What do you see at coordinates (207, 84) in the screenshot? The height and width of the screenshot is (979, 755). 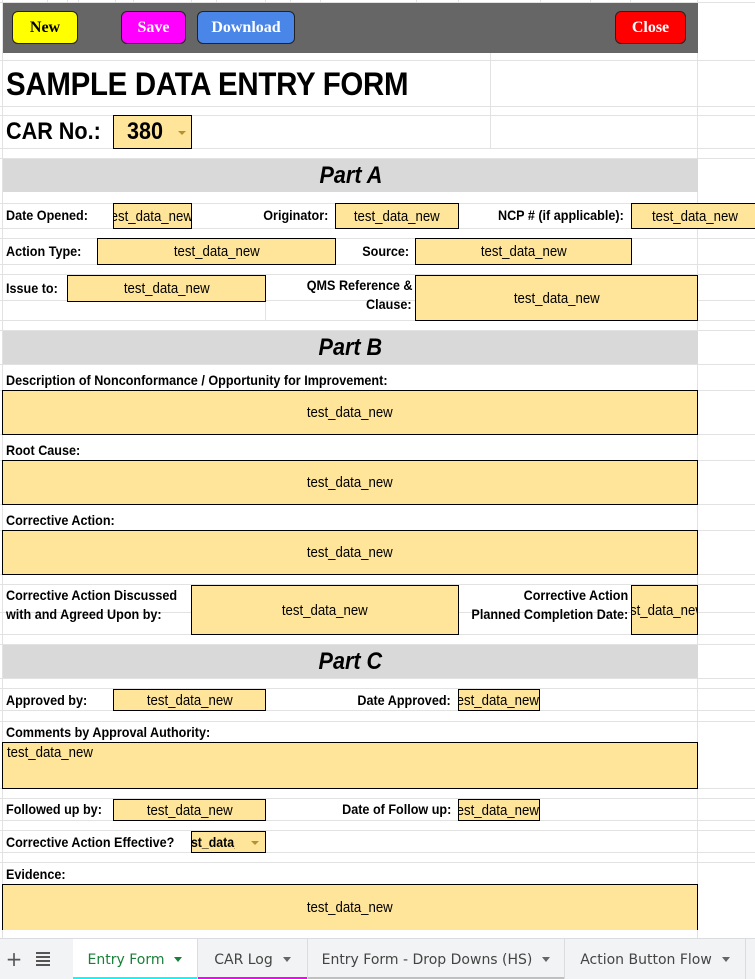 I see `form-title: SAMPLE DATA ENTRY FORM` at bounding box center [207, 84].